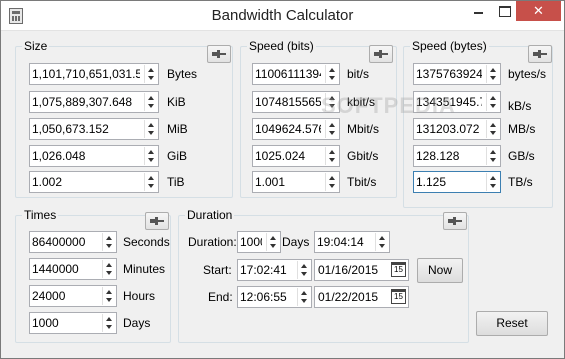 Image resolution: width=565 pixels, height=359 pixels. I want to click on duration-time-input: 19:04:14, so click(352, 242).